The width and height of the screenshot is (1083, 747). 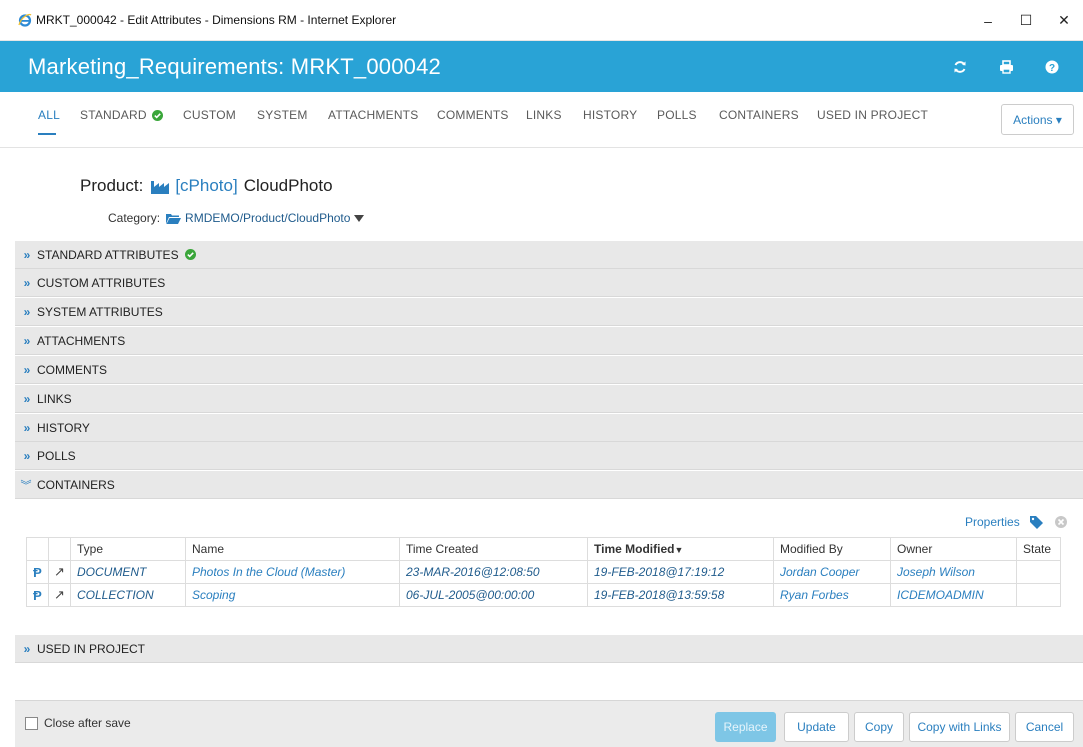 What do you see at coordinates (1038, 572) in the screenshot?
I see `cell-state` at bounding box center [1038, 572].